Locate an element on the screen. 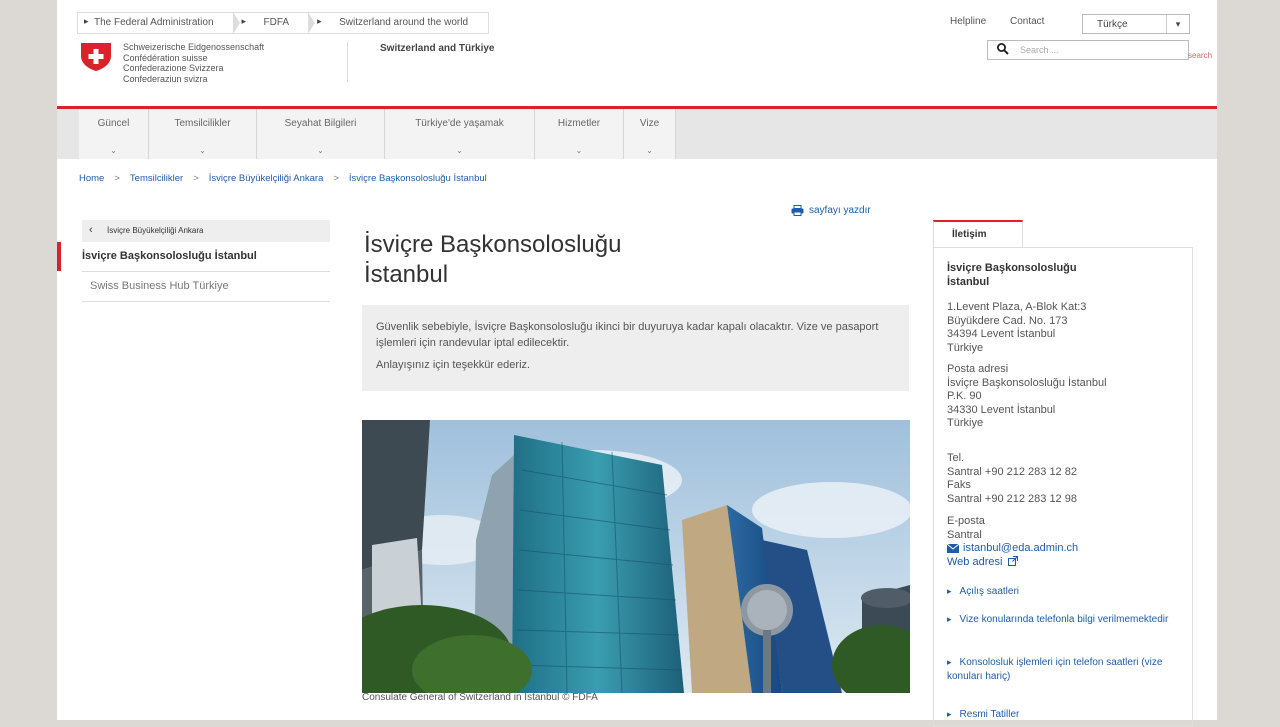  search-button: search is located at coordinates (1200, 55).